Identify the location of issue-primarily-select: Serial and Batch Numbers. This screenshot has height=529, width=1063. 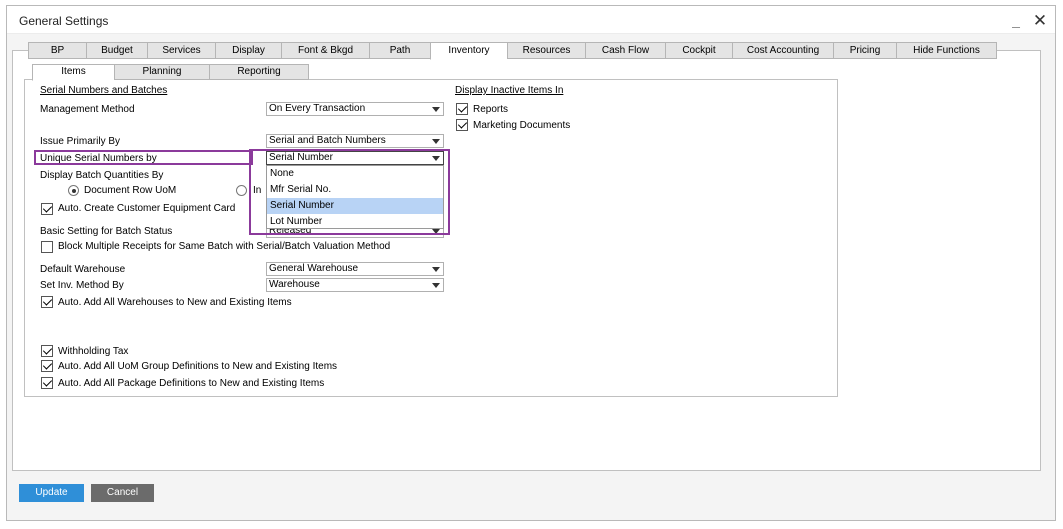
(355, 141).